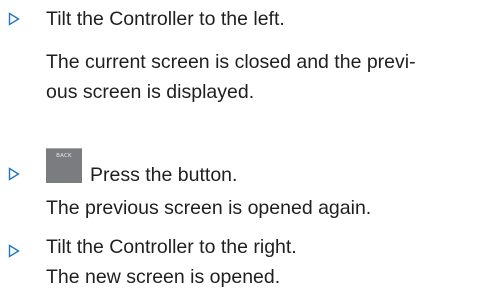 The height and width of the screenshot is (292, 487). What do you see at coordinates (64, 156) in the screenshot?
I see `back-button-label: BACK` at bounding box center [64, 156].